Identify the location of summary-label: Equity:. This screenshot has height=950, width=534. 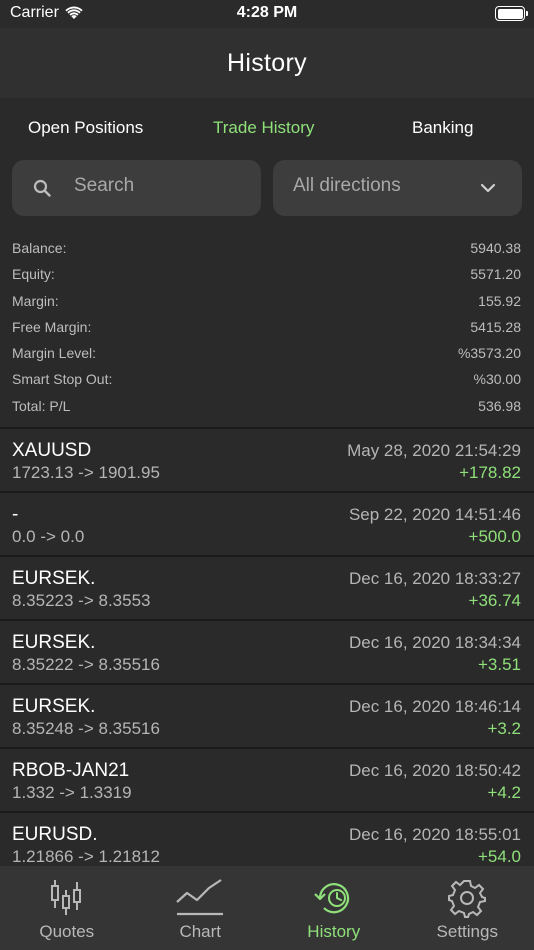
(33, 274).